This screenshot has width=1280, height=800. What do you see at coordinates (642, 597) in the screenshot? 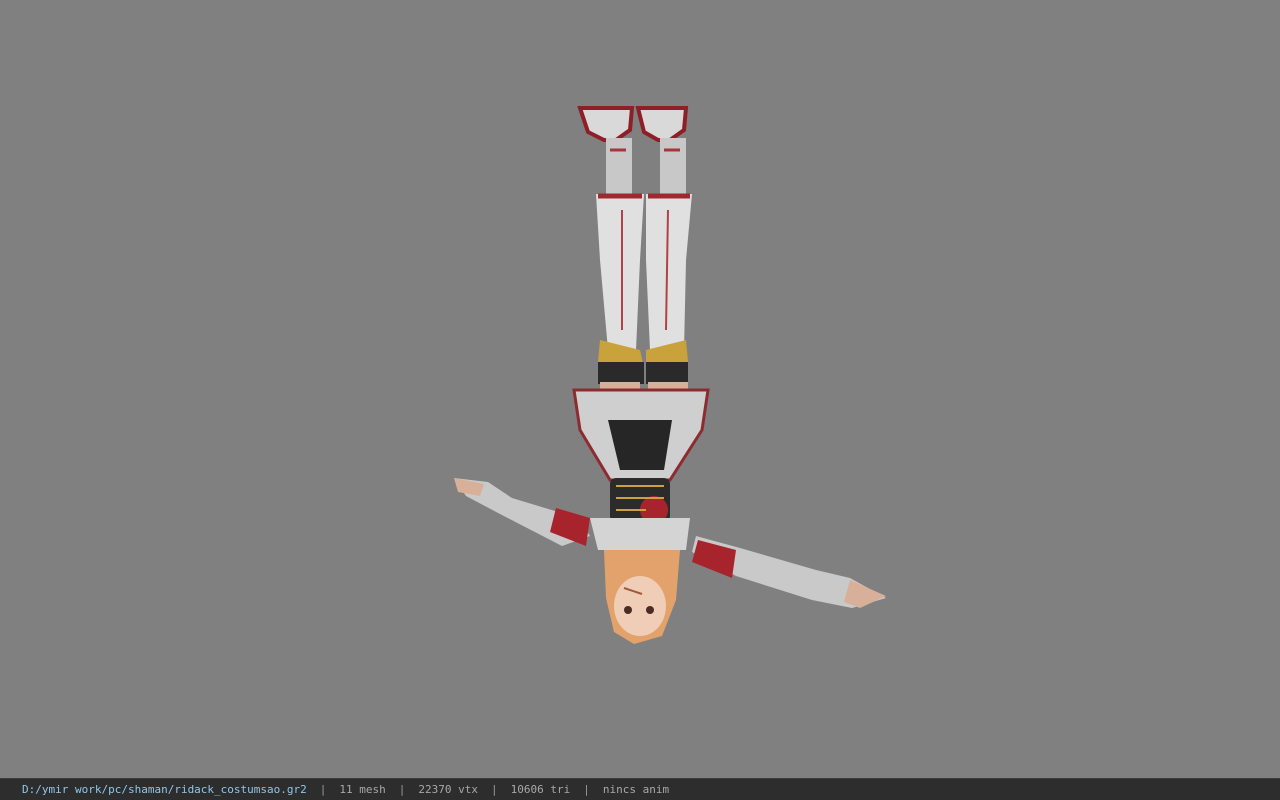
I see `head` at bounding box center [642, 597].